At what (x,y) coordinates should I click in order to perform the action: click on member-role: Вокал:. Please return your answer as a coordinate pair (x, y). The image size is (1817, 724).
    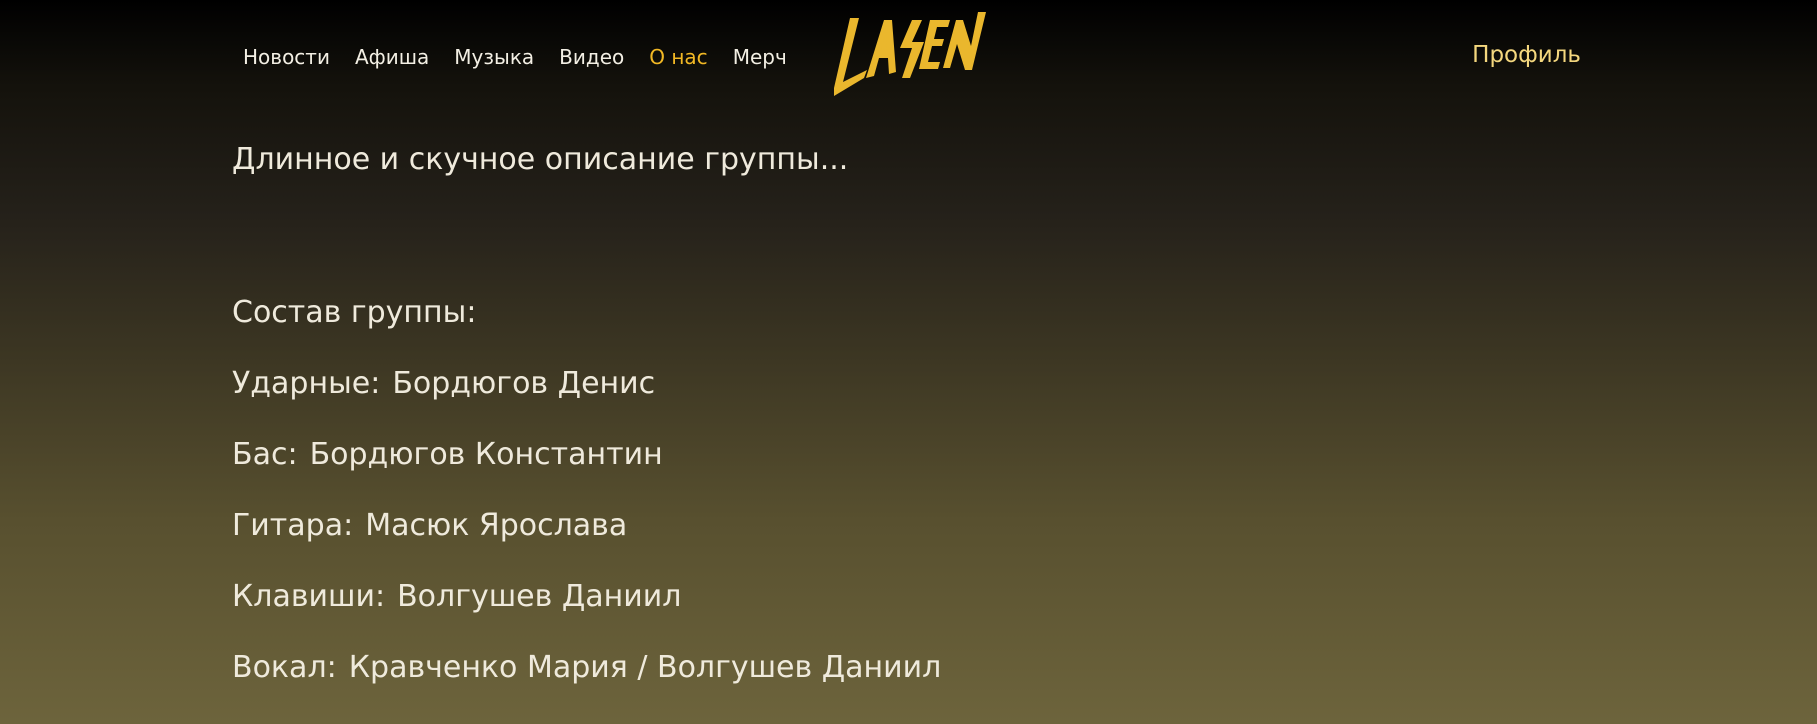
    Looking at the image, I should click on (284, 667).